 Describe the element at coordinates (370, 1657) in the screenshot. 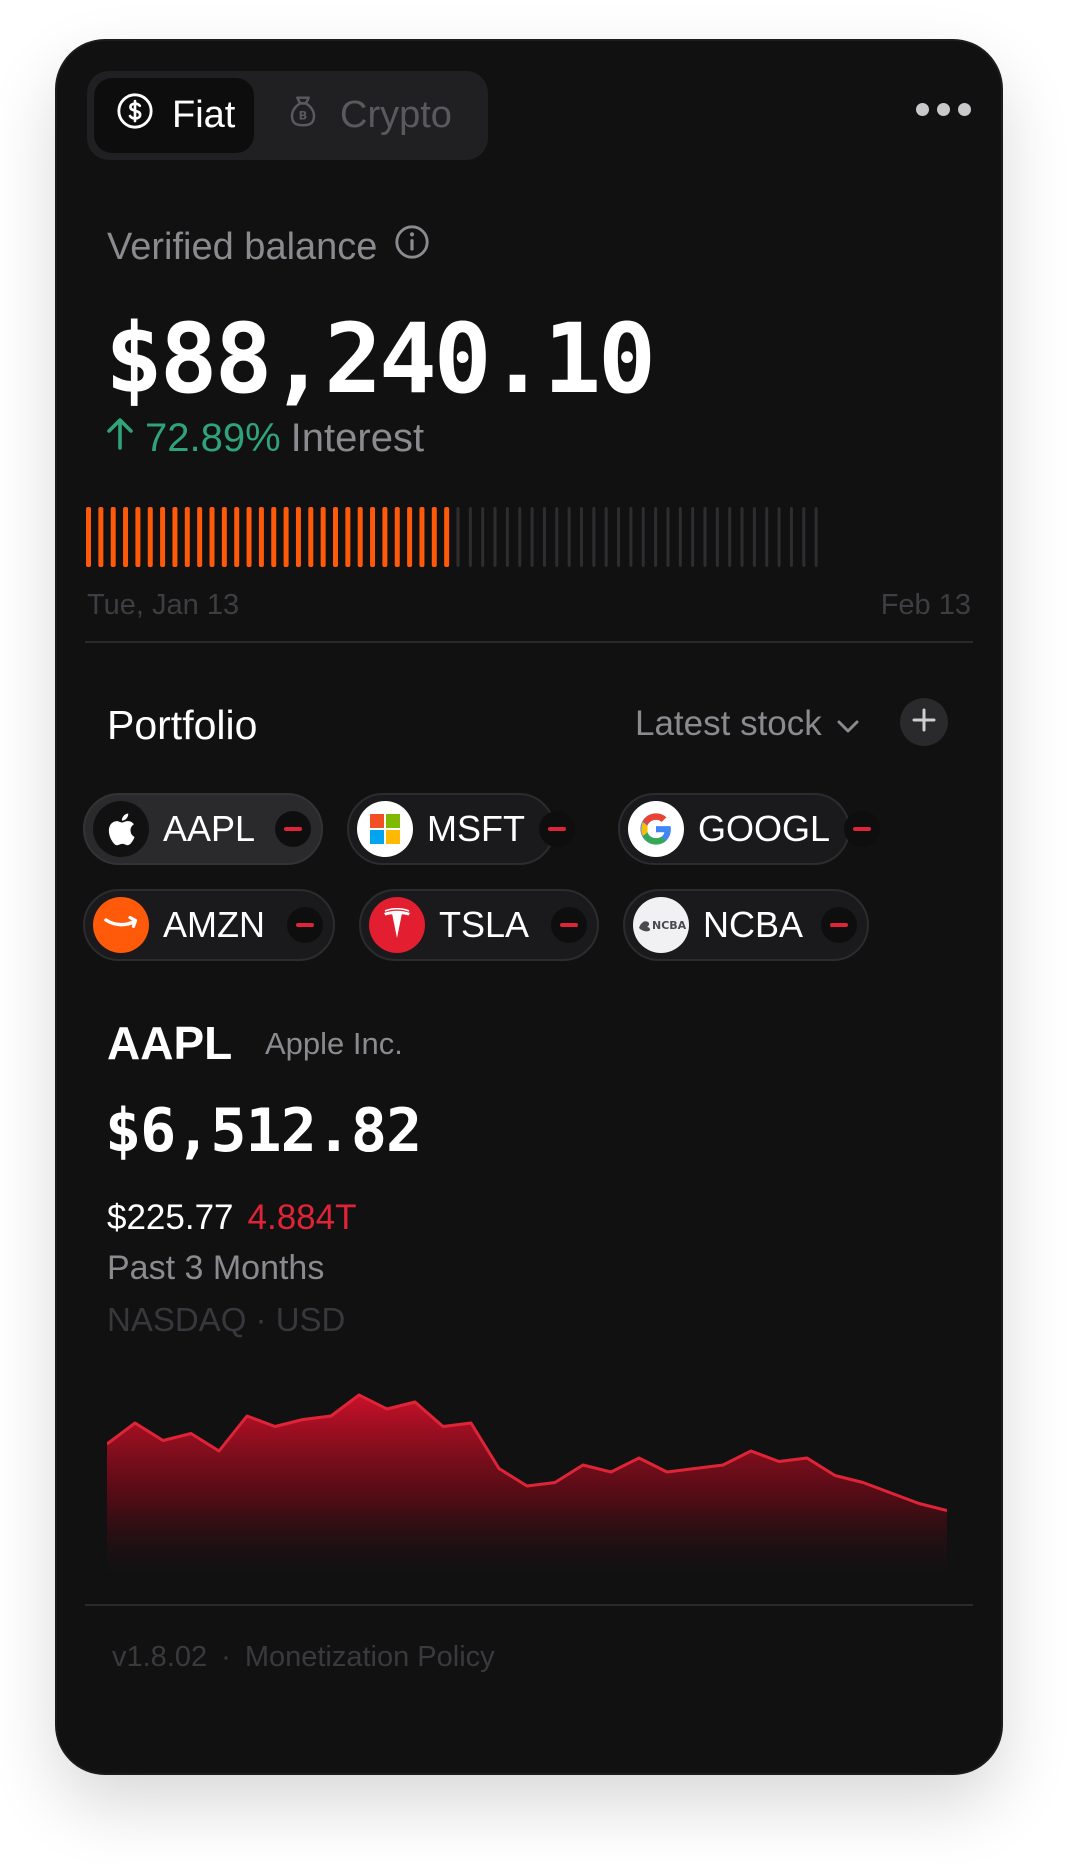

I see `monetization-policy-link: Monetization Policy` at that location.